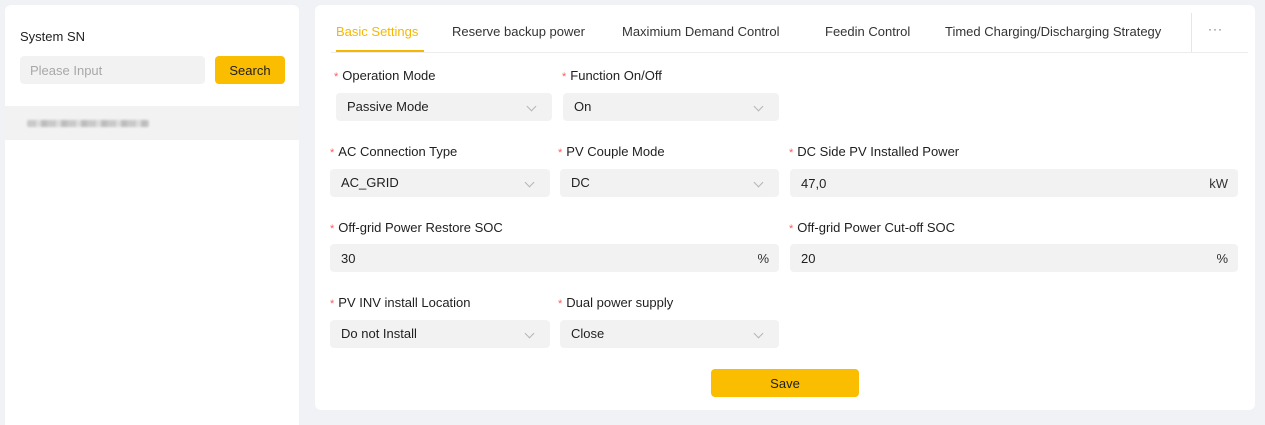 The image size is (1265, 425). I want to click on ac-connection-type-label: * AC Connection Type, so click(393, 151).